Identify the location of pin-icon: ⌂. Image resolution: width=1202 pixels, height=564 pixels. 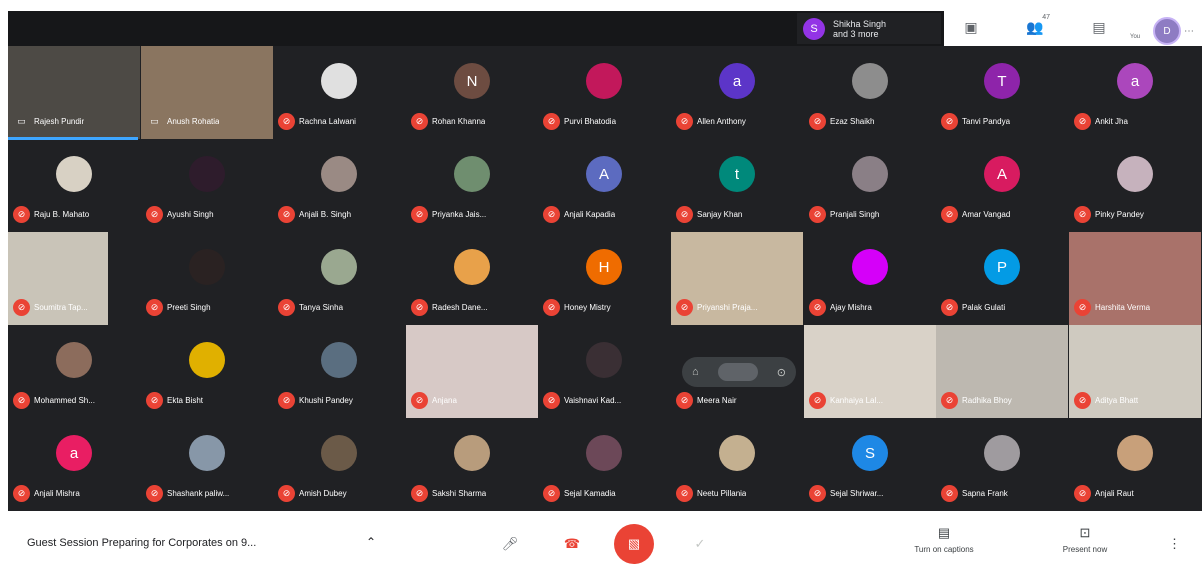
(695, 372).